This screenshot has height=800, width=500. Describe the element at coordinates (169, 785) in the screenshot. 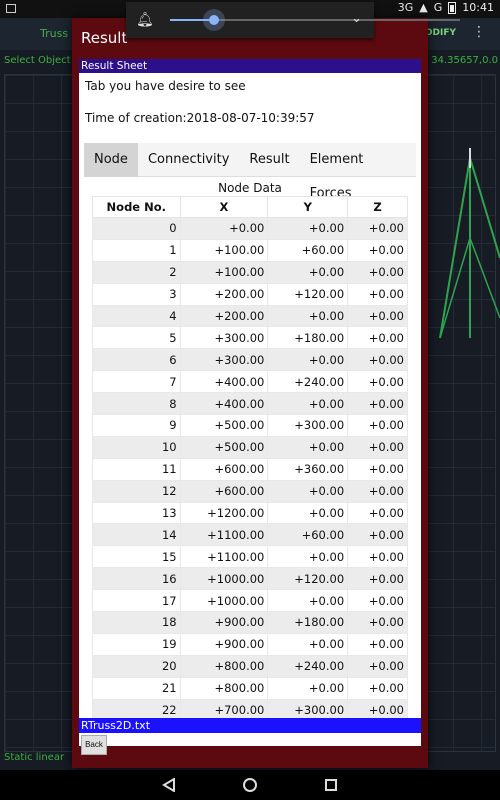

I see `back-nav-icon` at that location.